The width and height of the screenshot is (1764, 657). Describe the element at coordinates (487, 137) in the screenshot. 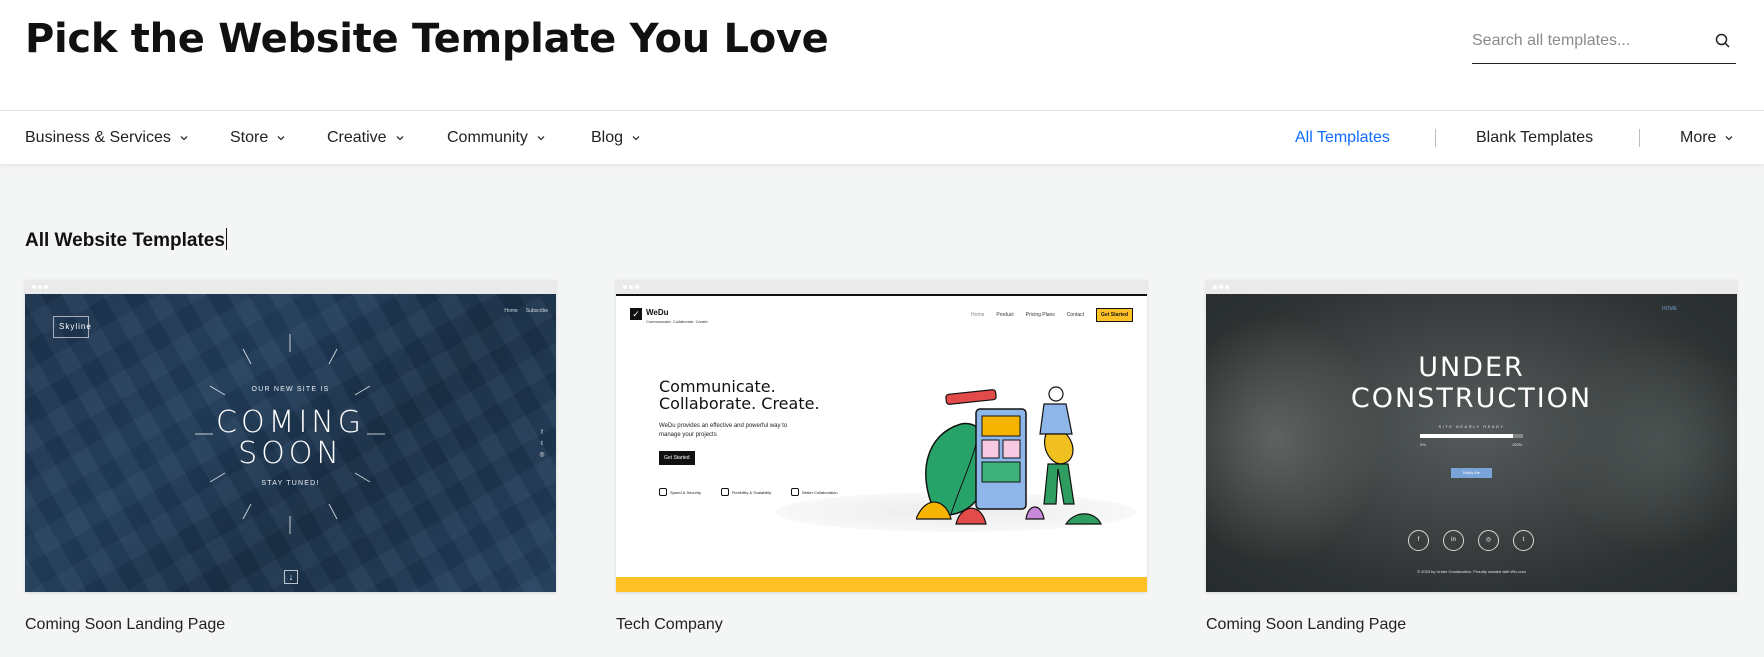

I see `nav-label: Community` at that location.